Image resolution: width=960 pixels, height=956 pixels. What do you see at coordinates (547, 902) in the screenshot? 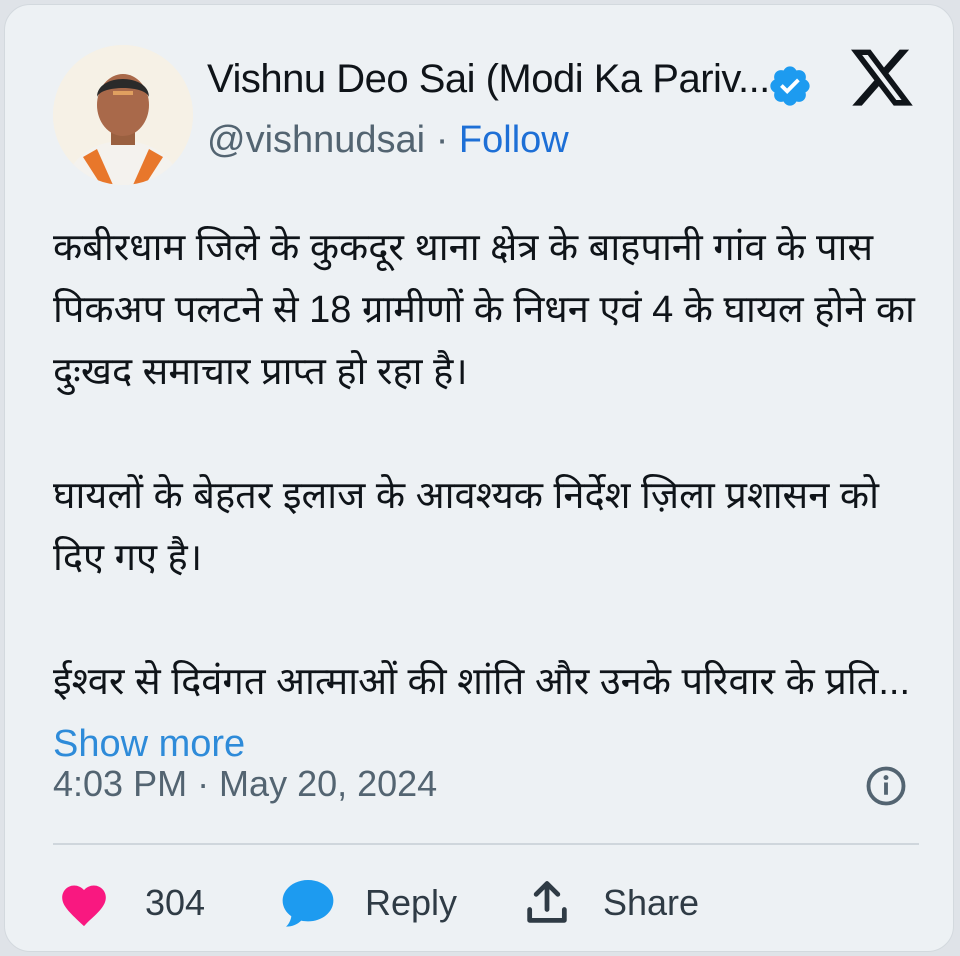
I see `share-icon` at bounding box center [547, 902].